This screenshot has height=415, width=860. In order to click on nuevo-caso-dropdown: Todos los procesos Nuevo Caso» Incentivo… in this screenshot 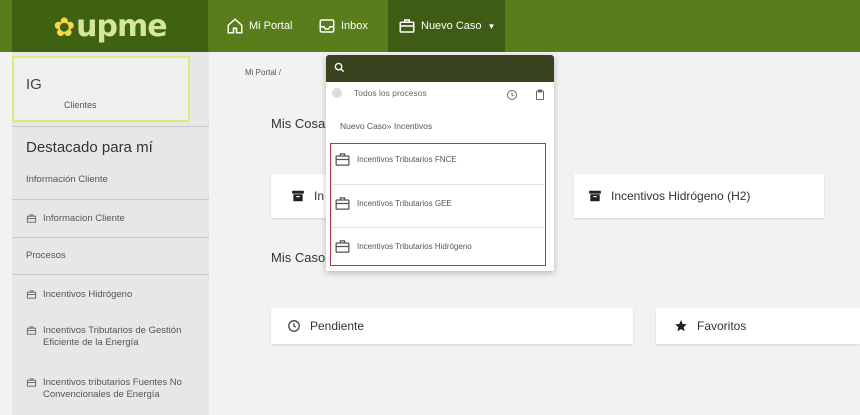, I will do `click(440, 163)`.